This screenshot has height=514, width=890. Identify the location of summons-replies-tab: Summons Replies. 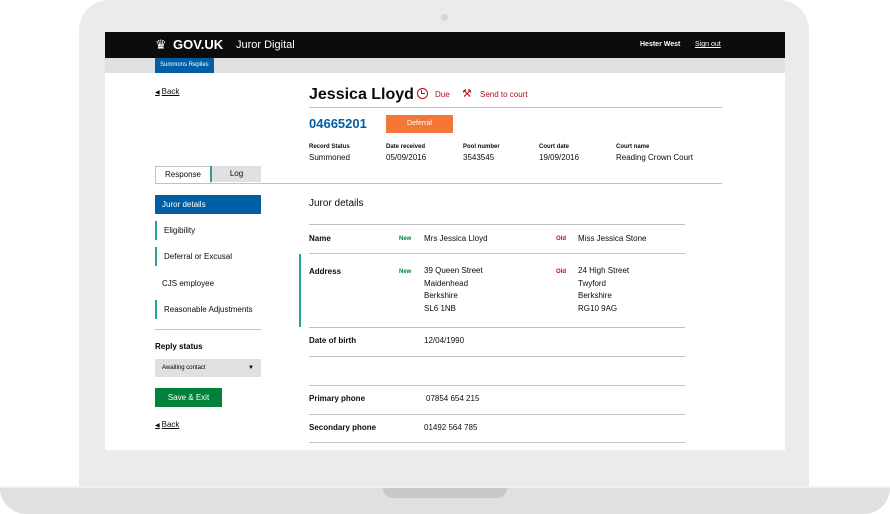
(184, 65).